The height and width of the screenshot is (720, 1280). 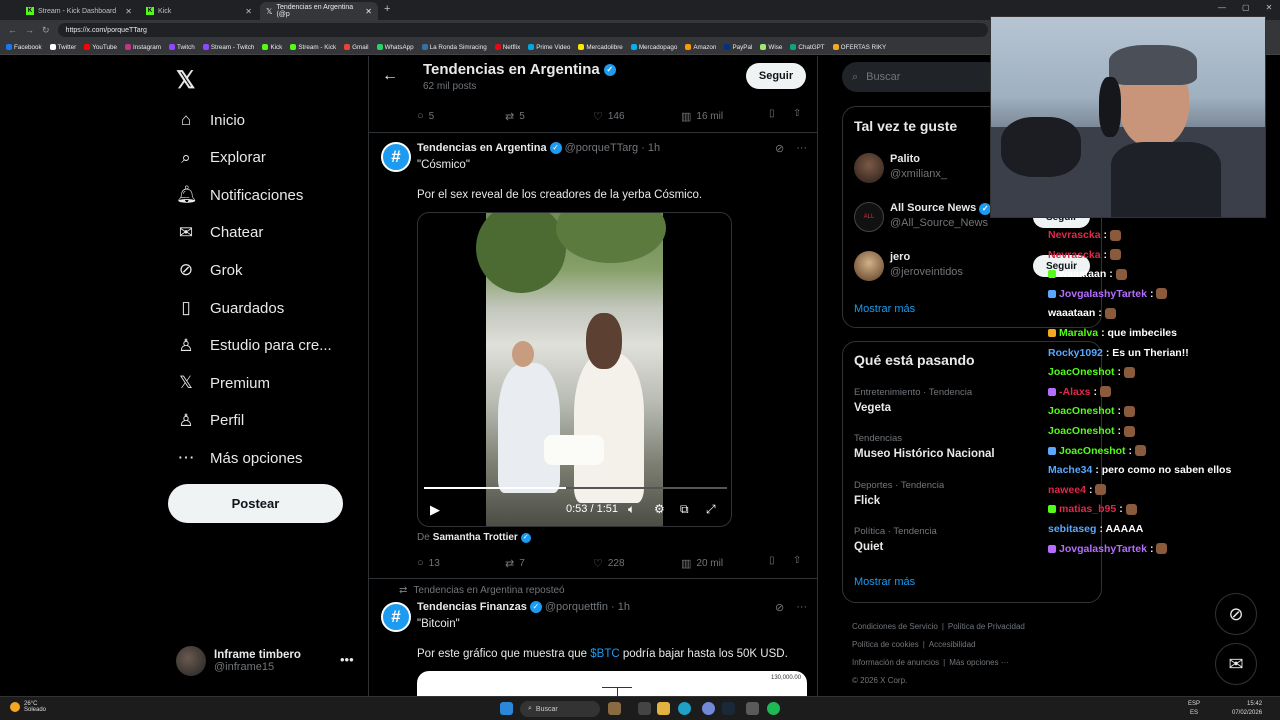 I want to click on discord-icon, so click(x=708, y=708).